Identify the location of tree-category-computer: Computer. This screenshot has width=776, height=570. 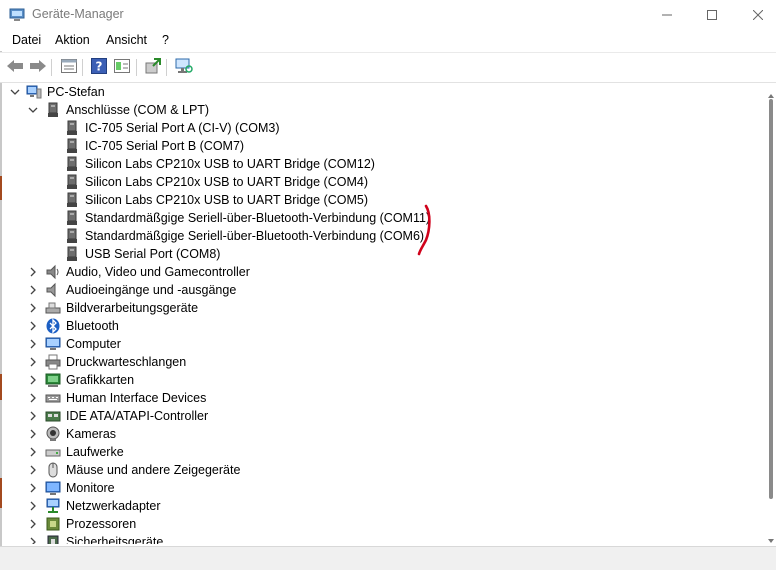
(383, 344).